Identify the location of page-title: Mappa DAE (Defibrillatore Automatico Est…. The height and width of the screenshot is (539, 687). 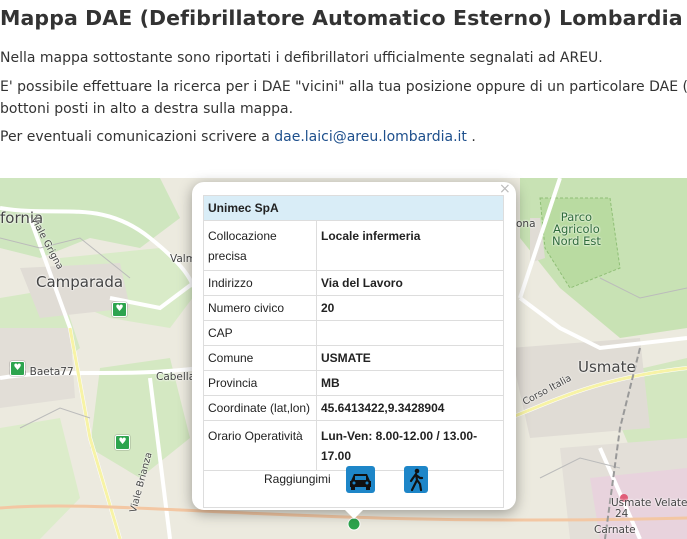
(341, 18).